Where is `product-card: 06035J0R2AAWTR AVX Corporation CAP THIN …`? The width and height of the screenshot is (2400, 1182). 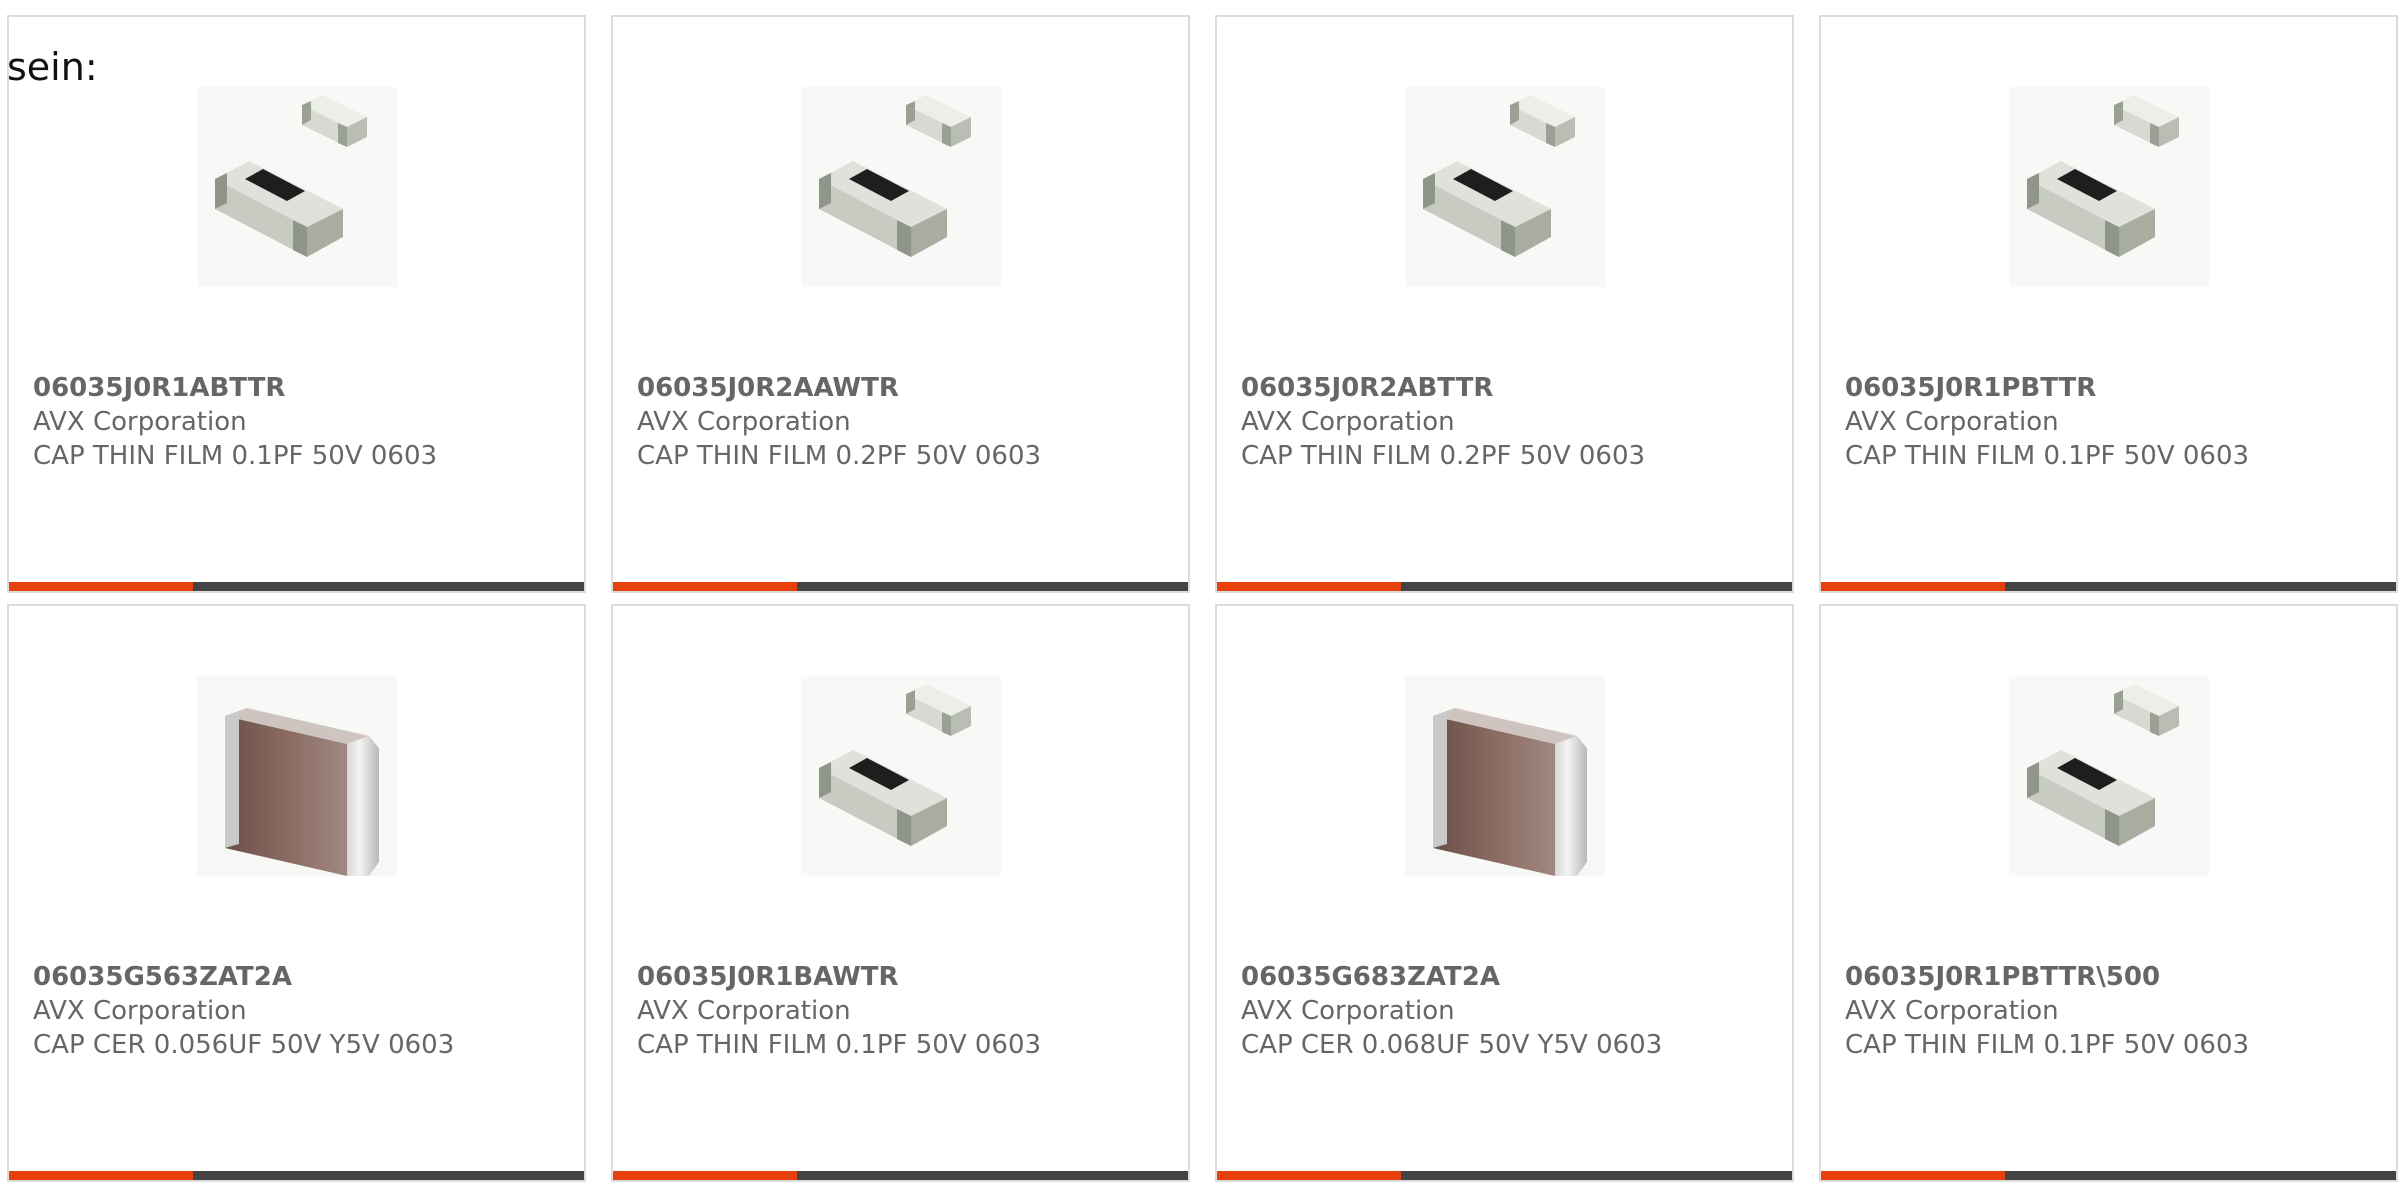 product-card: 06035J0R2AAWTR AVX Corporation CAP THIN … is located at coordinates (900, 304).